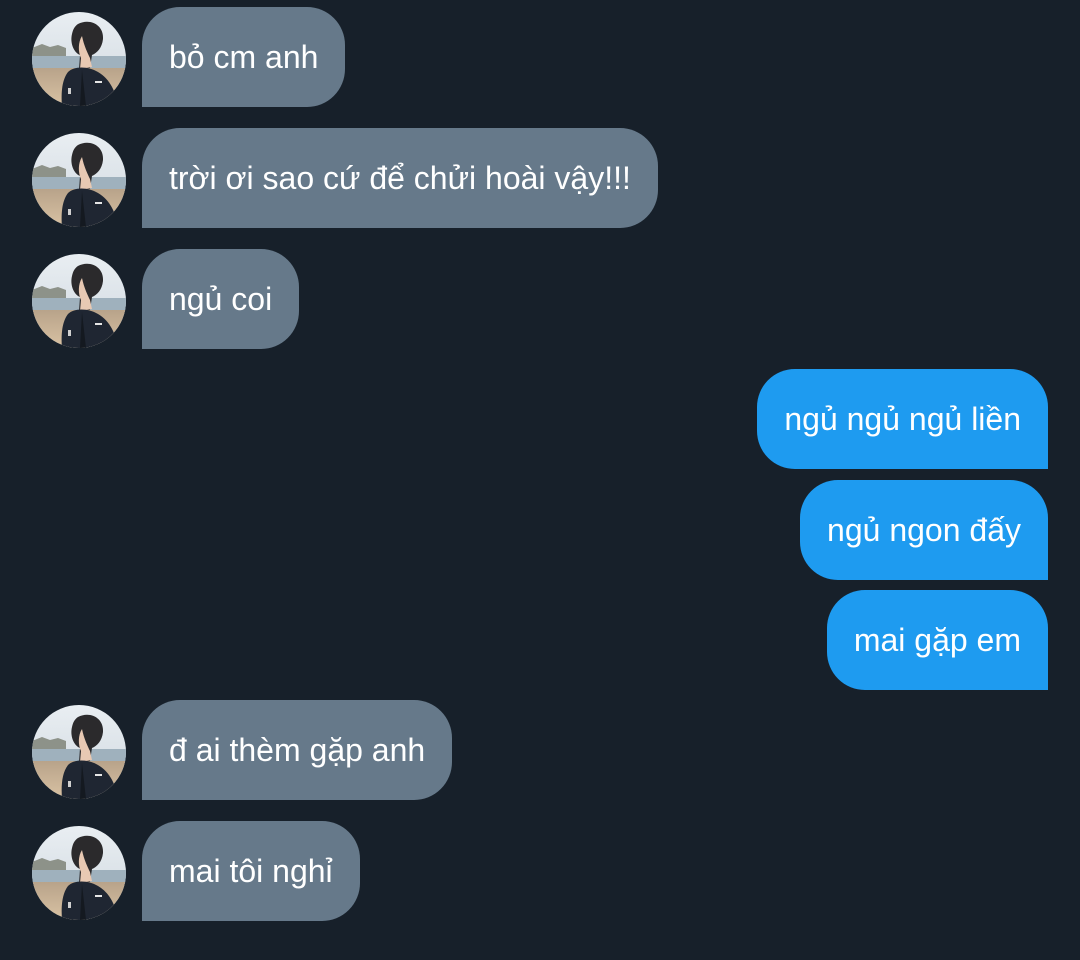 This screenshot has height=960, width=1080. What do you see at coordinates (924, 530) in the screenshot?
I see `outgoing-message-bubble: ngủ ngon đấy` at bounding box center [924, 530].